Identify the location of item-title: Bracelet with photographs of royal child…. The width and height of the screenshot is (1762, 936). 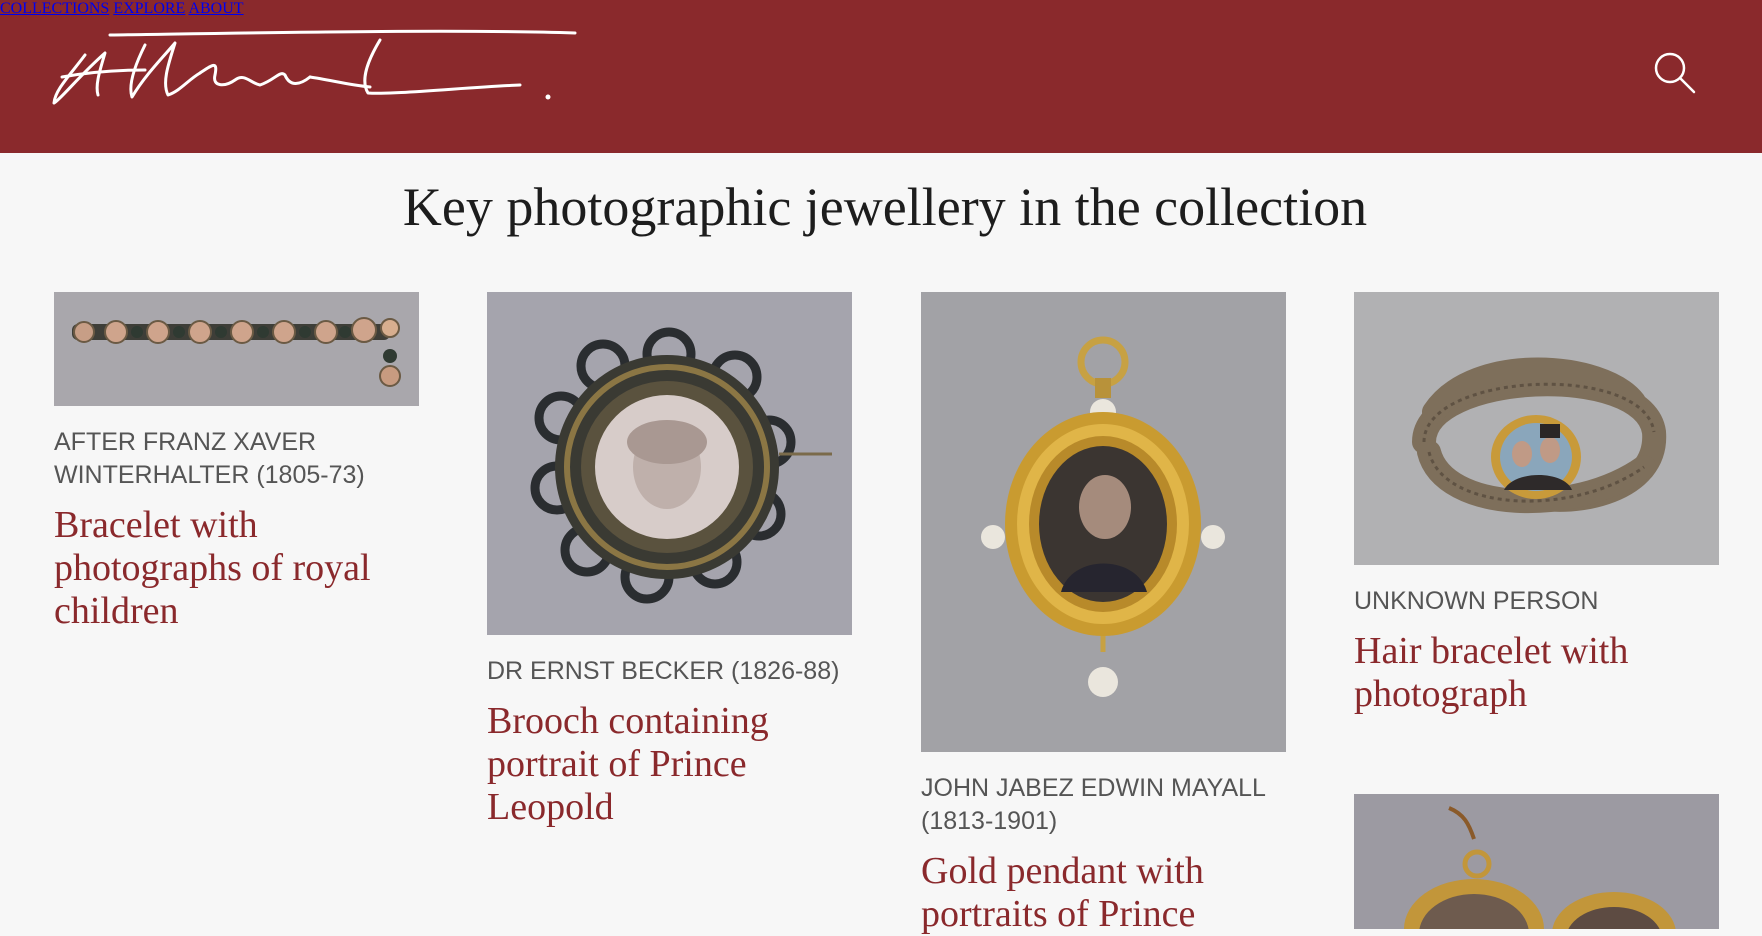
(236, 568).